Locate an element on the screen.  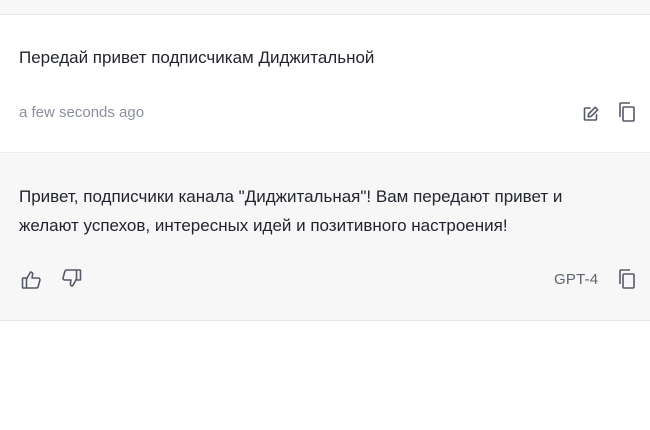
previous-message-edge is located at coordinates (325, 7).